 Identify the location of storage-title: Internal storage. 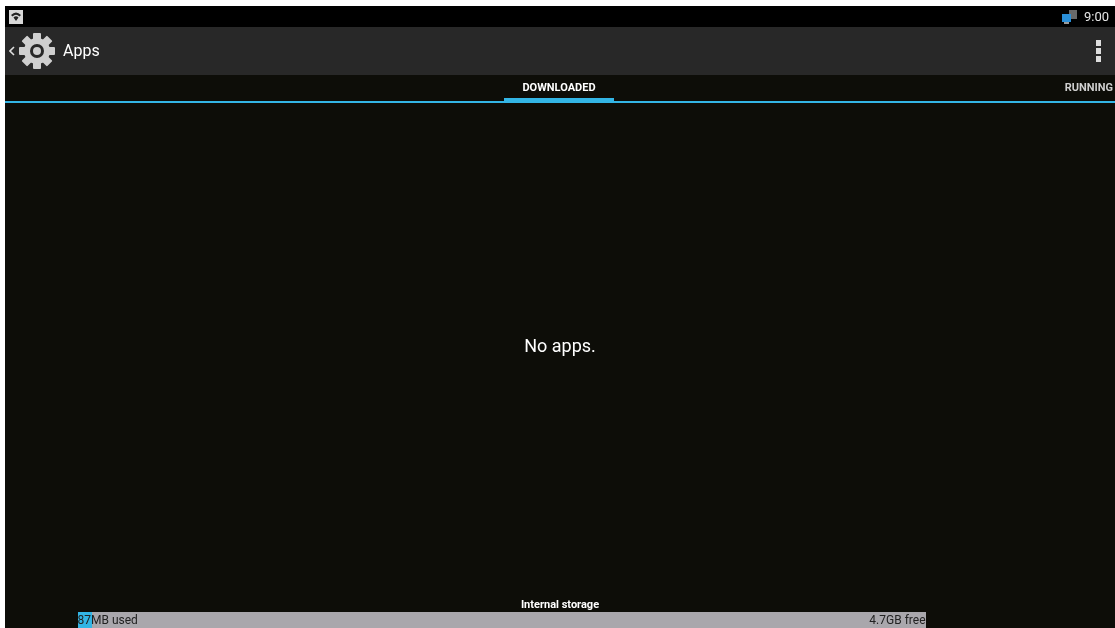
(560, 605).